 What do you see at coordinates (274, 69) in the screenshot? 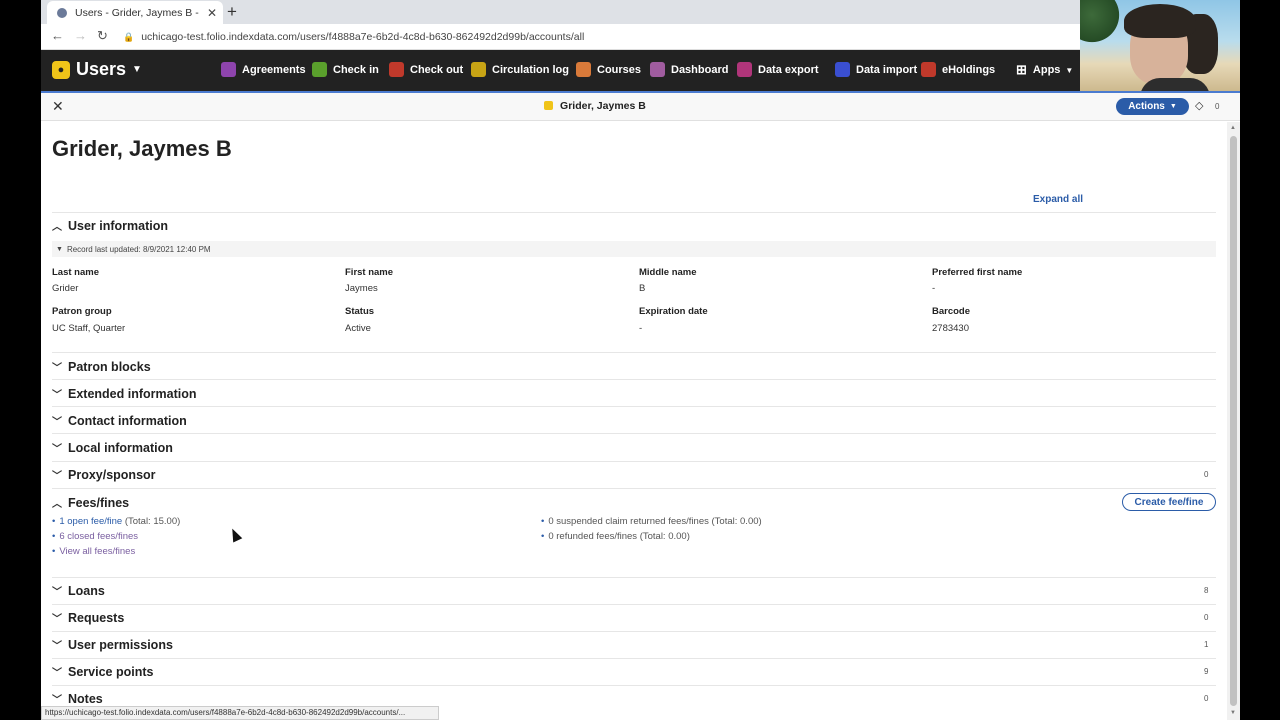
I see `nav-label: Agreements` at bounding box center [274, 69].